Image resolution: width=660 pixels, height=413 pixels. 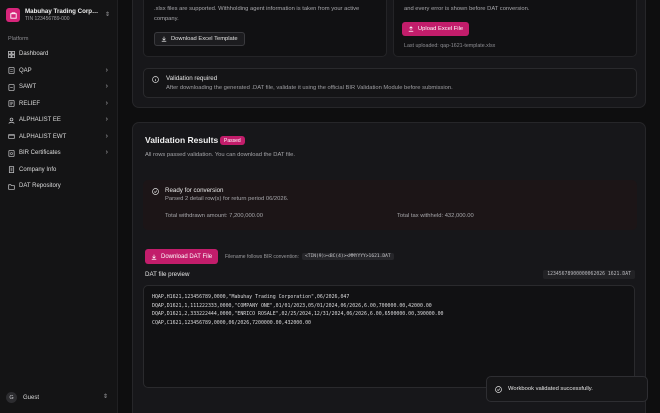 I want to click on company-info-icon, so click(x=11, y=170).